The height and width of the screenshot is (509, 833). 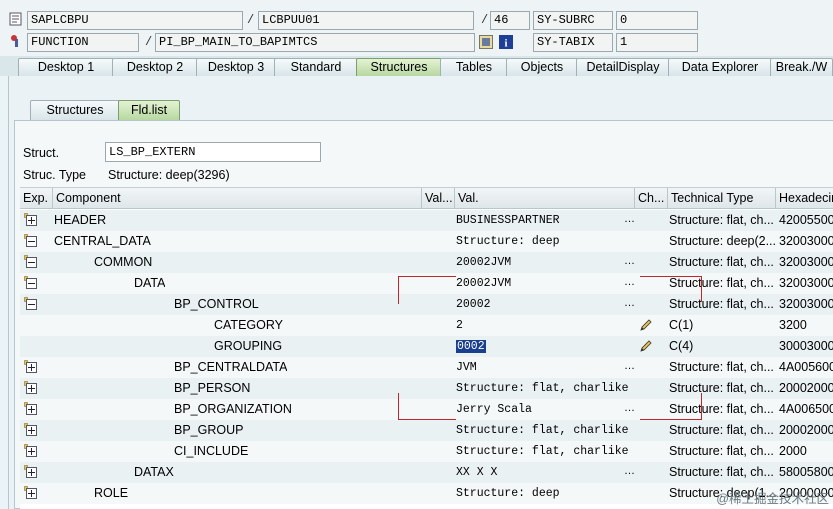 I want to click on table-row: GROUPING 0002 C(4) 30003000, so click(x=426, y=346).